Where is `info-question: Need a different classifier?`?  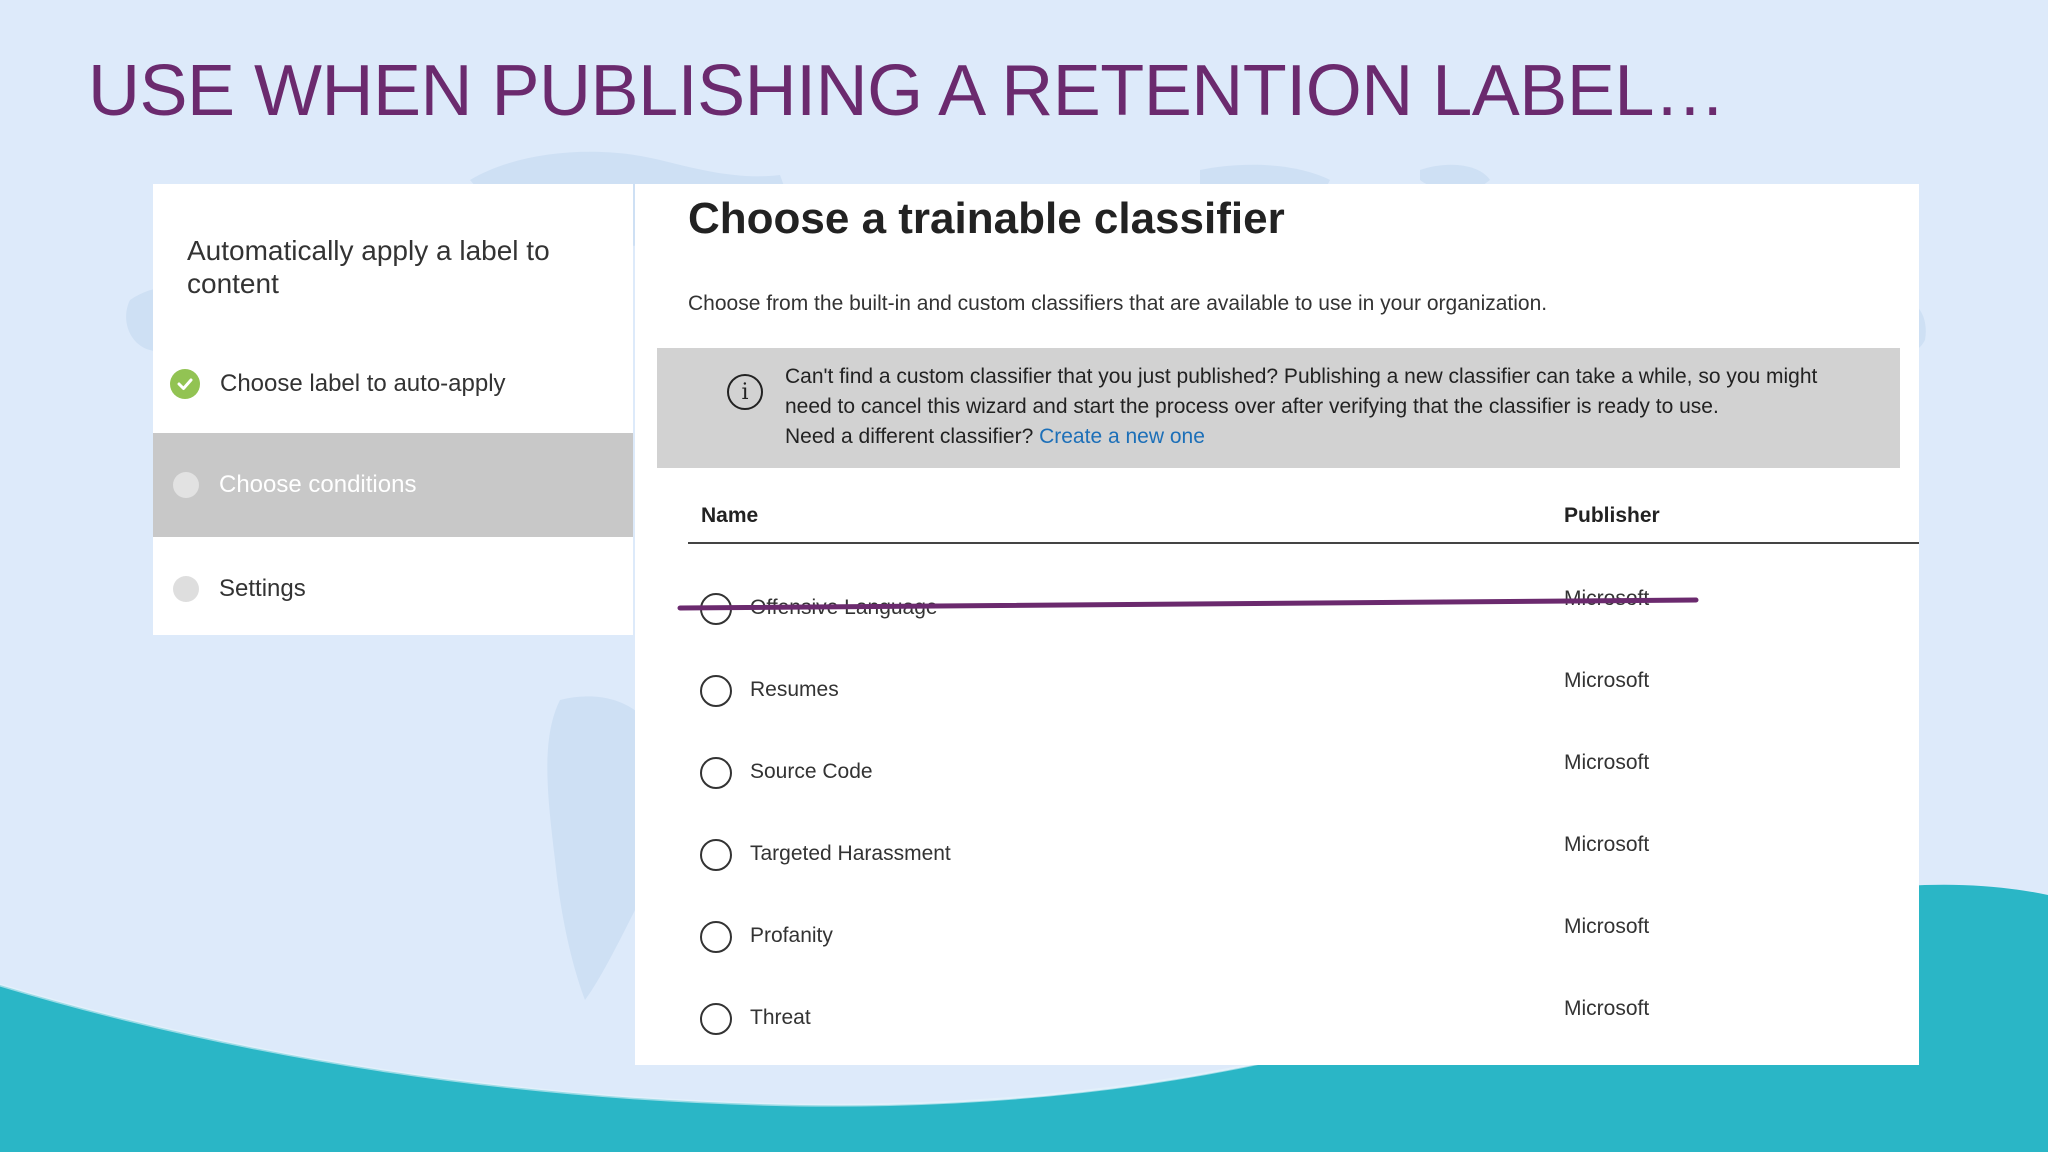 info-question: Need a different classifier? is located at coordinates (909, 436).